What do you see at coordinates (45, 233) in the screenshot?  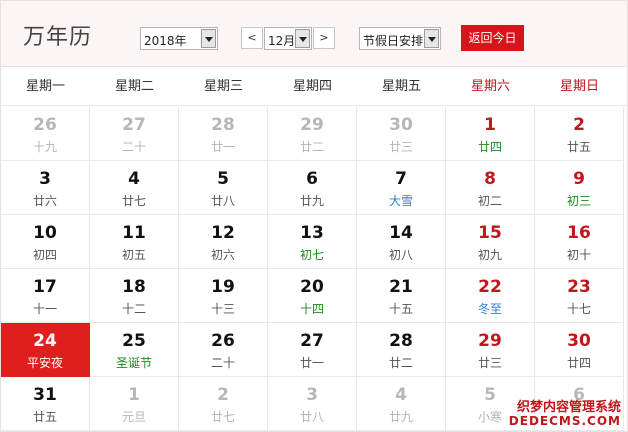 I see `day-number: 10` at bounding box center [45, 233].